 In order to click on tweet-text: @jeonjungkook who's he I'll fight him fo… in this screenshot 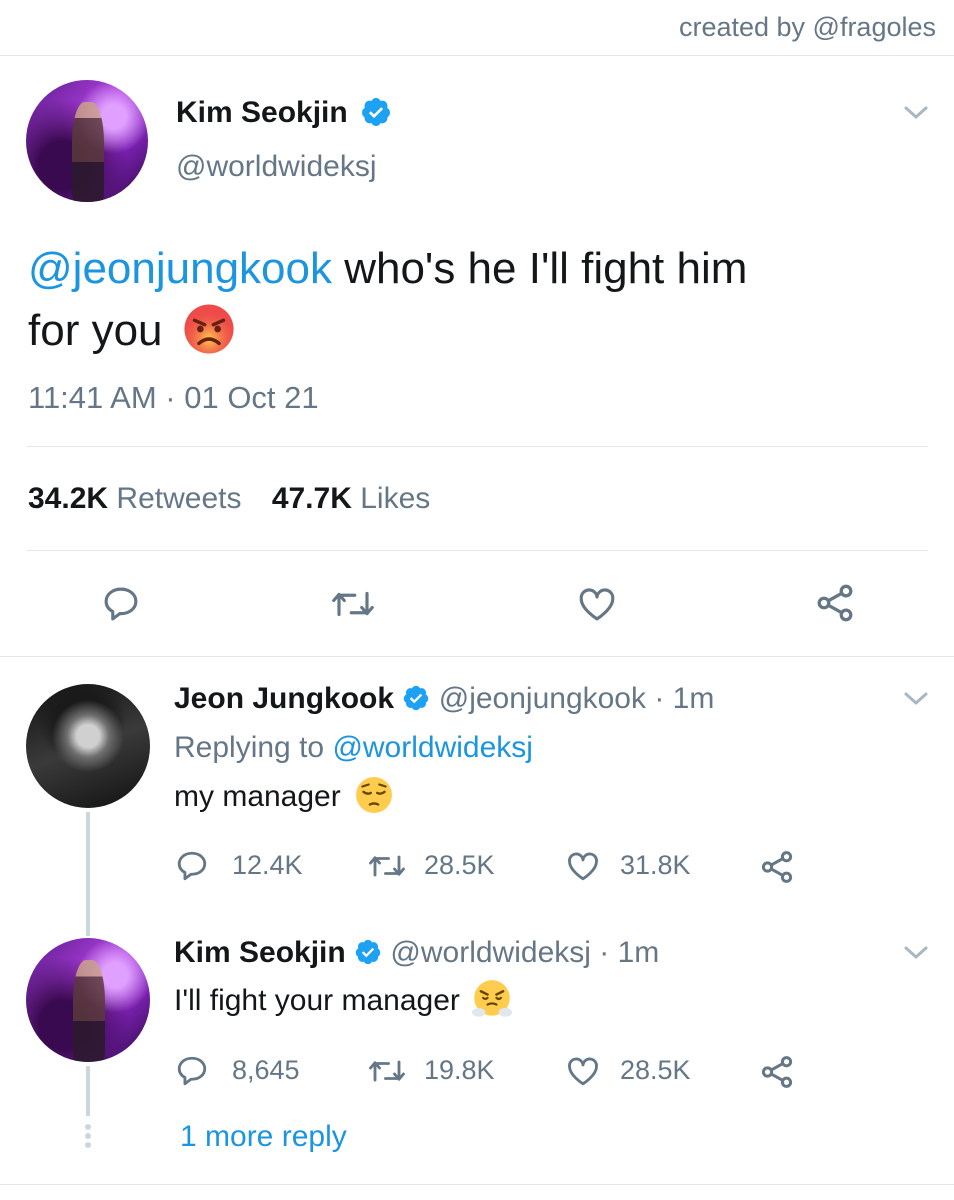, I will do `click(478, 300)`.